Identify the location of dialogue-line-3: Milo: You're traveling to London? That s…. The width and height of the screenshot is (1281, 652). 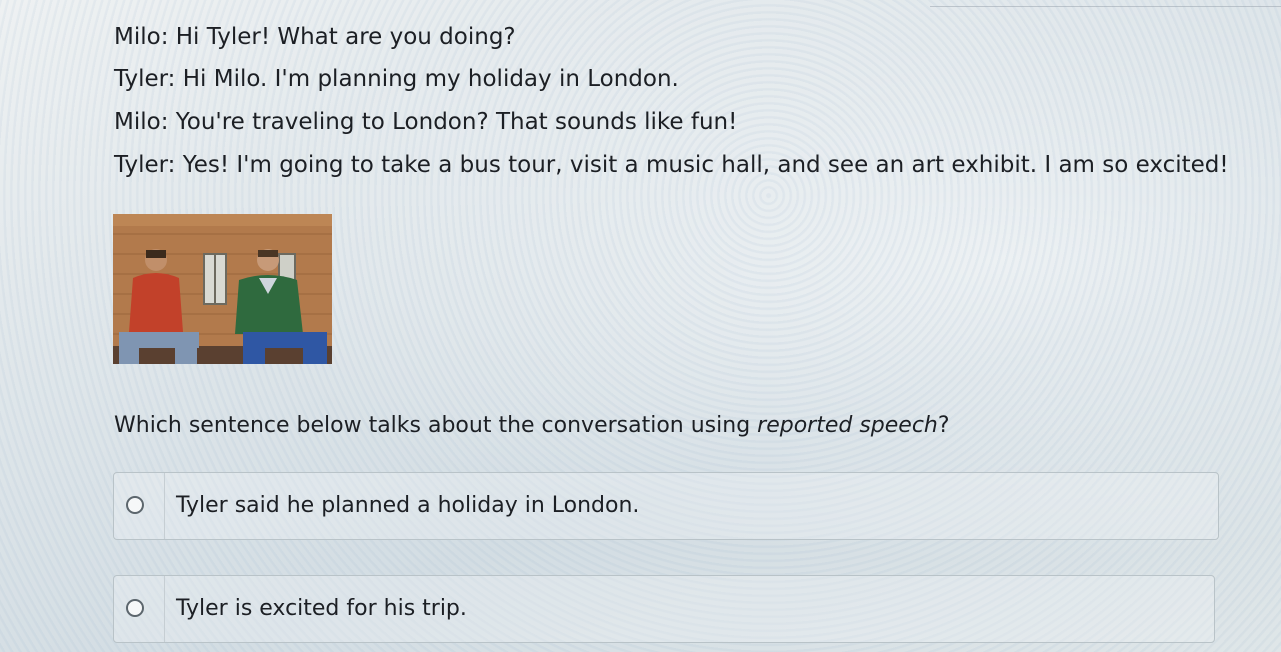
(426, 122).